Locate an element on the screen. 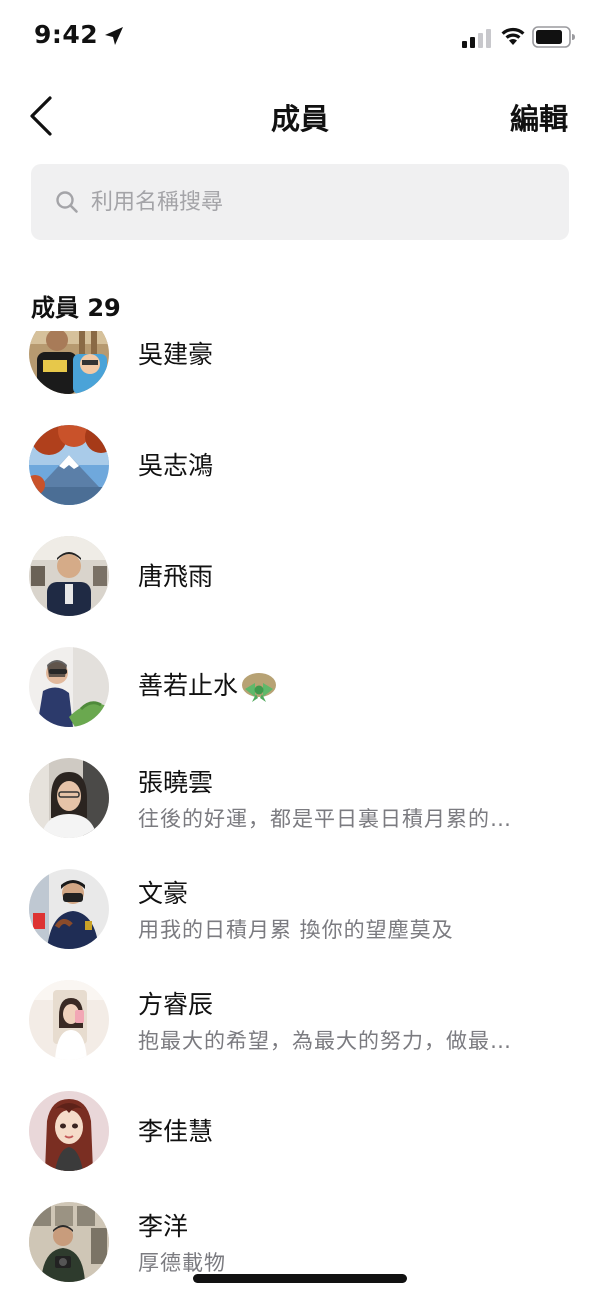 The height and width of the screenshot is (1299, 600). member-name-text: 善若止水 is located at coordinates (188, 685).